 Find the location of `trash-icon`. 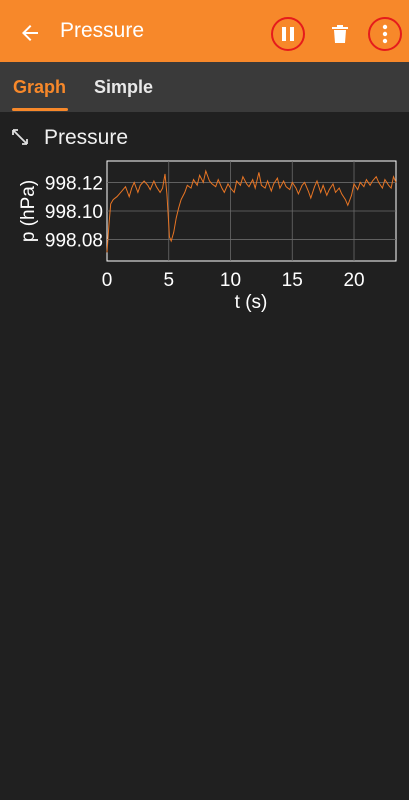

trash-icon is located at coordinates (340, 34).